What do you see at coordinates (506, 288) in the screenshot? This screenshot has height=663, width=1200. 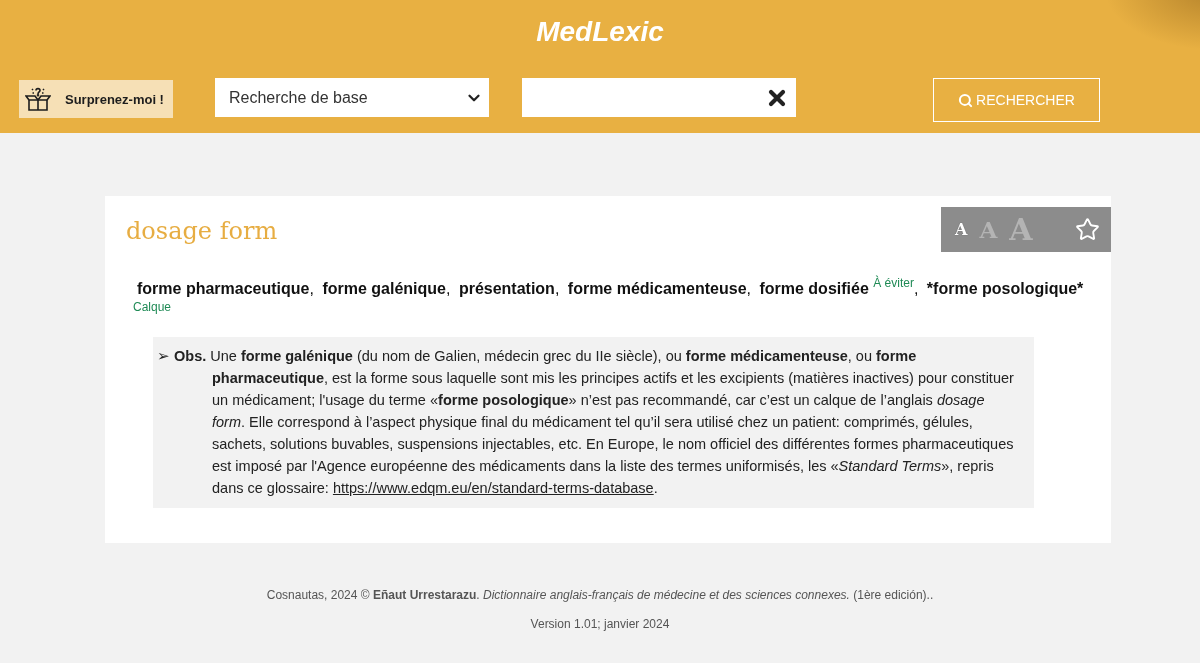 I see `translation-term: présentation` at bounding box center [506, 288].